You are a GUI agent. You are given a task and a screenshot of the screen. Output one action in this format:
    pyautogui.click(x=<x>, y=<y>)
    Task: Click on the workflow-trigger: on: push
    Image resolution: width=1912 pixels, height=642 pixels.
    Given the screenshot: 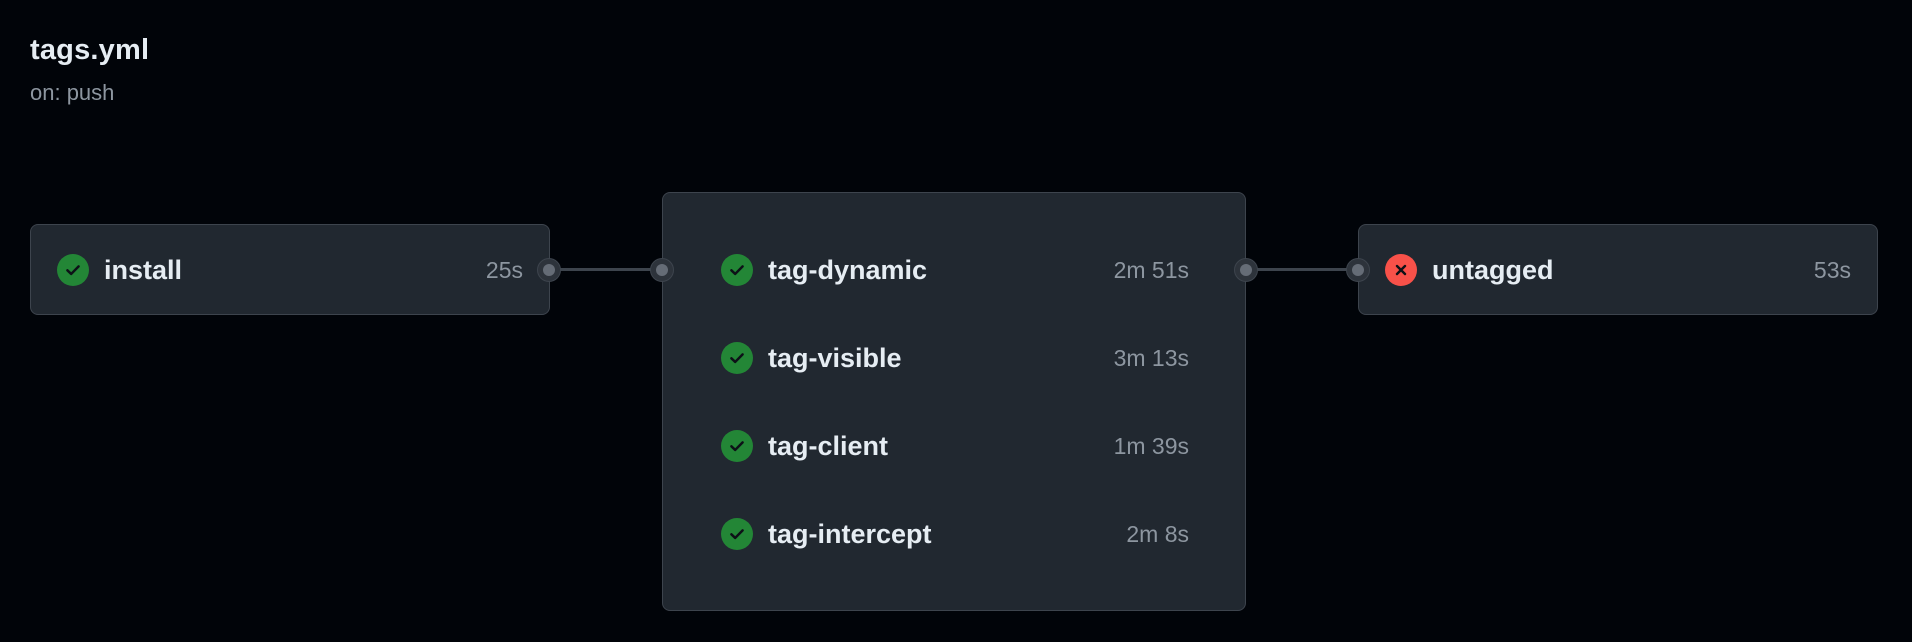 What is the action you would take?
    pyautogui.click(x=72, y=92)
    